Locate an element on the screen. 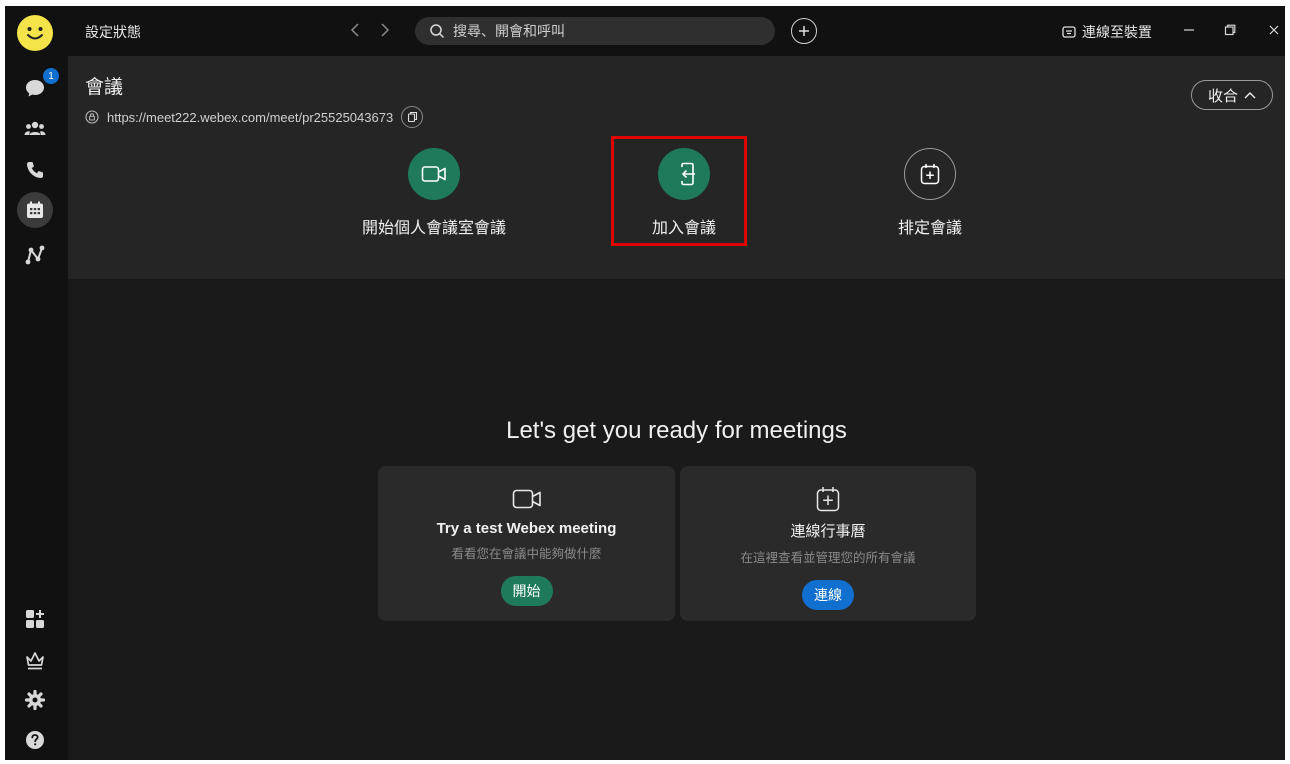 This screenshot has width=1290, height=764. connect-calendar-card: 連線行事曆 在這裡查看並管理您的所有會議 連線 is located at coordinates (828, 543).